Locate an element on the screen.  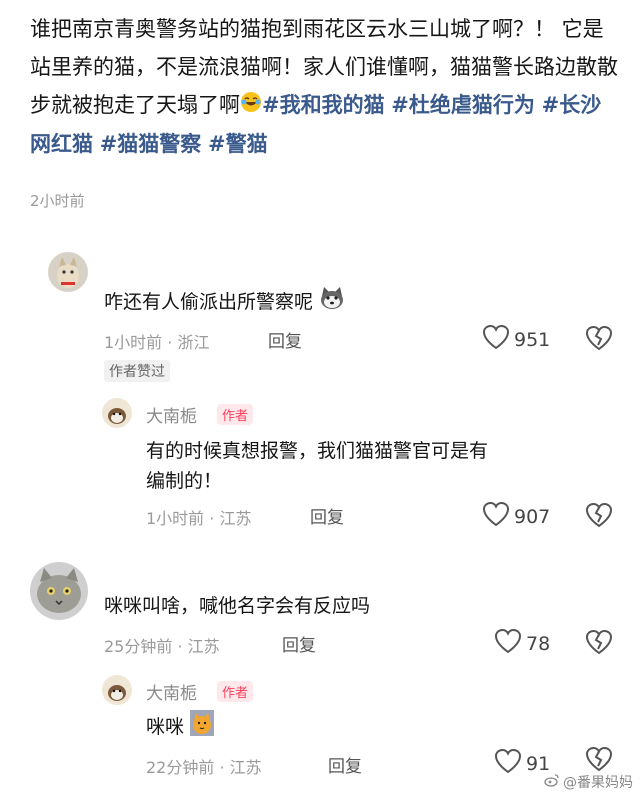
reply-text: 咪咪 is located at coordinates (180, 727).